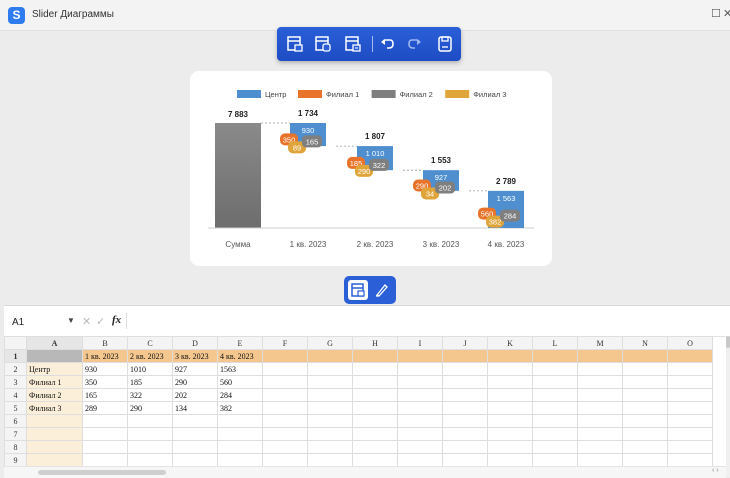 The image size is (730, 478). Describe the element at coordinates (353, 44) in the screenshot. I see `table-settings-icon` at that location.